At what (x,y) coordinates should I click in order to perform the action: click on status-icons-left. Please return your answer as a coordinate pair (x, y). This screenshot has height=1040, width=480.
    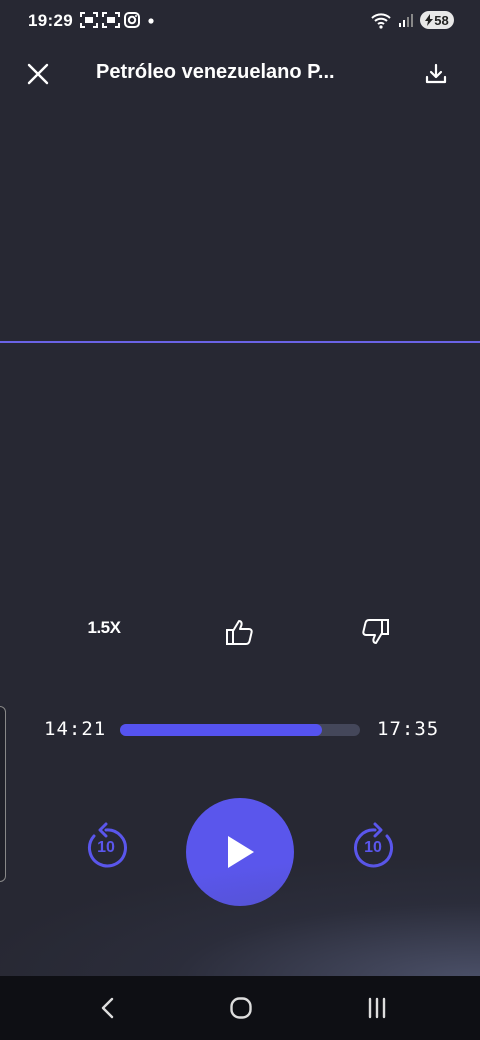
    Looking at the image, I should click on (119, 20).